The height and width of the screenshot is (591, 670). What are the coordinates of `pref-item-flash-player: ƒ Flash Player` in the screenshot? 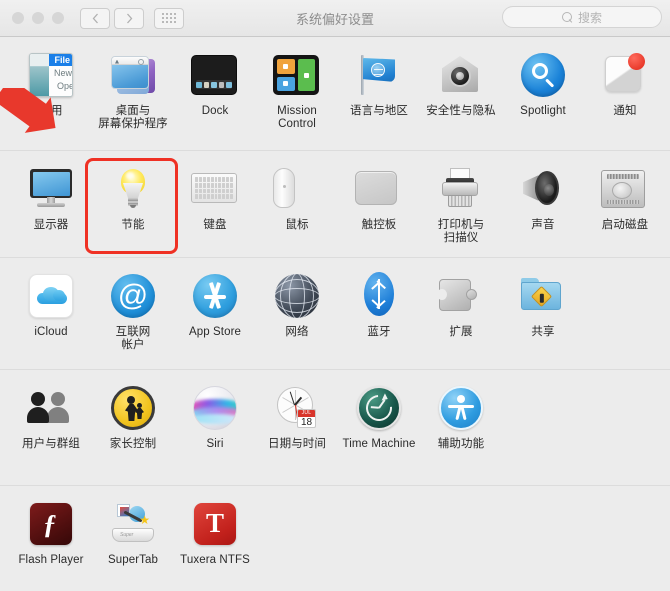 It's located at (51, 532).